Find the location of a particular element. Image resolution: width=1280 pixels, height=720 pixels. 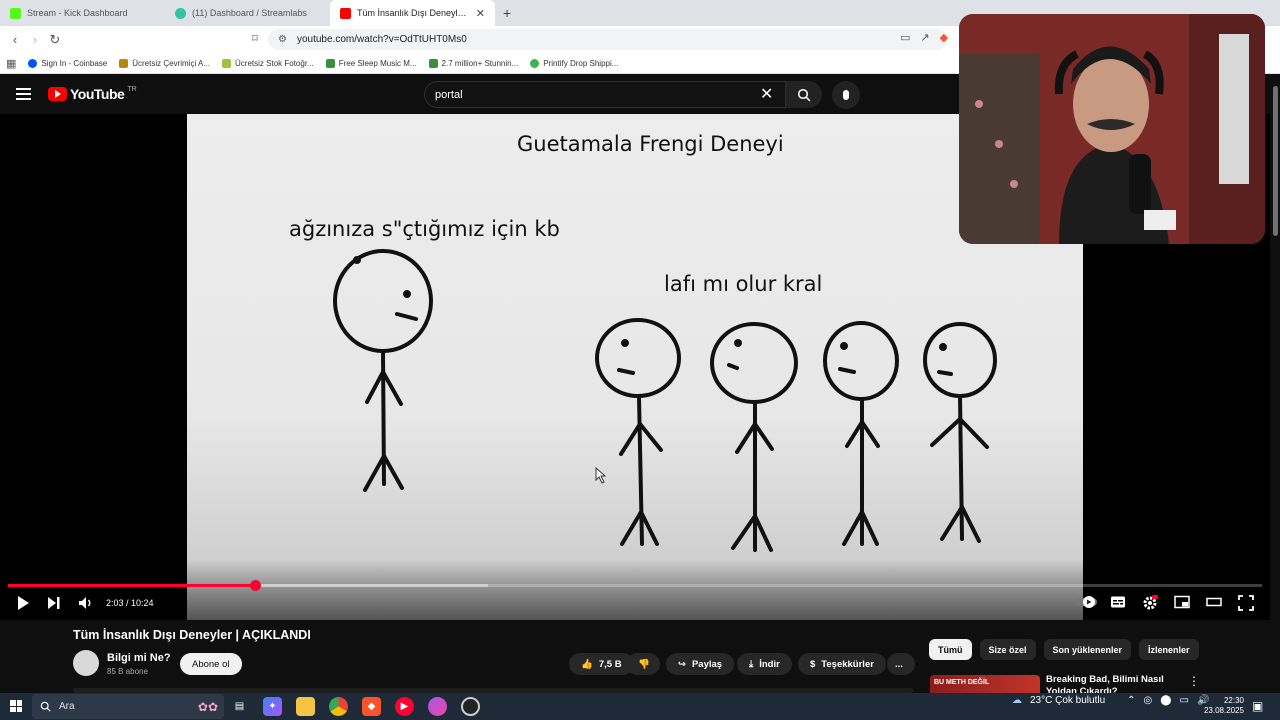

thanks-label: Teşekkürler is located at coordinates (847, 664).